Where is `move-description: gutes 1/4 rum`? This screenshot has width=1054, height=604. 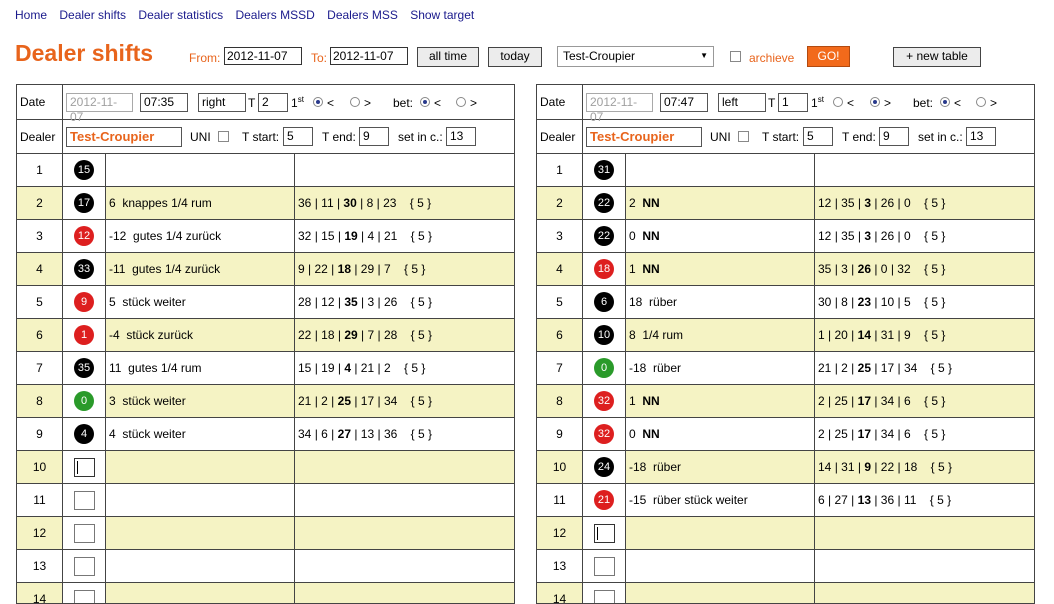
move-description: gutes 1/4 rum is located at coordinates (165, 368).